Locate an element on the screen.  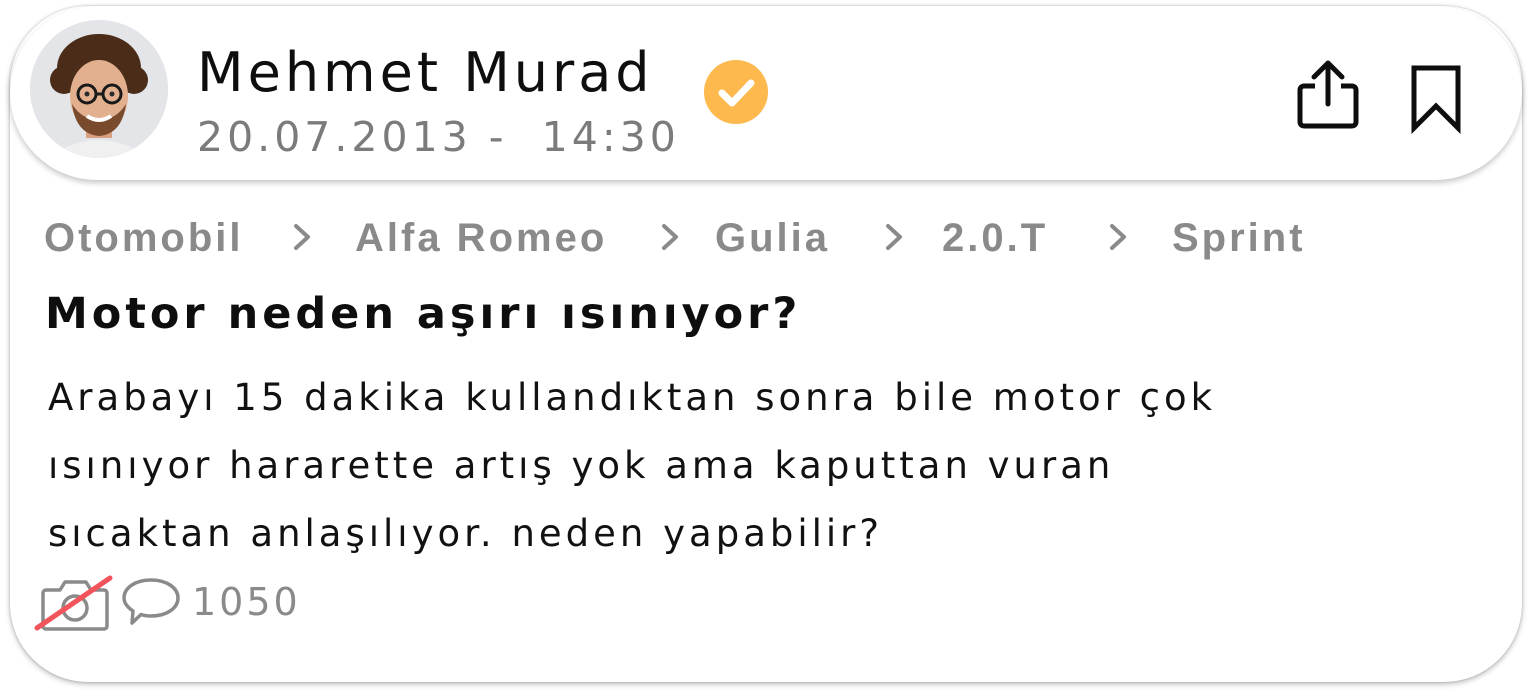
breadcrumb-item-alfa-romeo: Alfa Romeo is located at coordinates (481, 238).